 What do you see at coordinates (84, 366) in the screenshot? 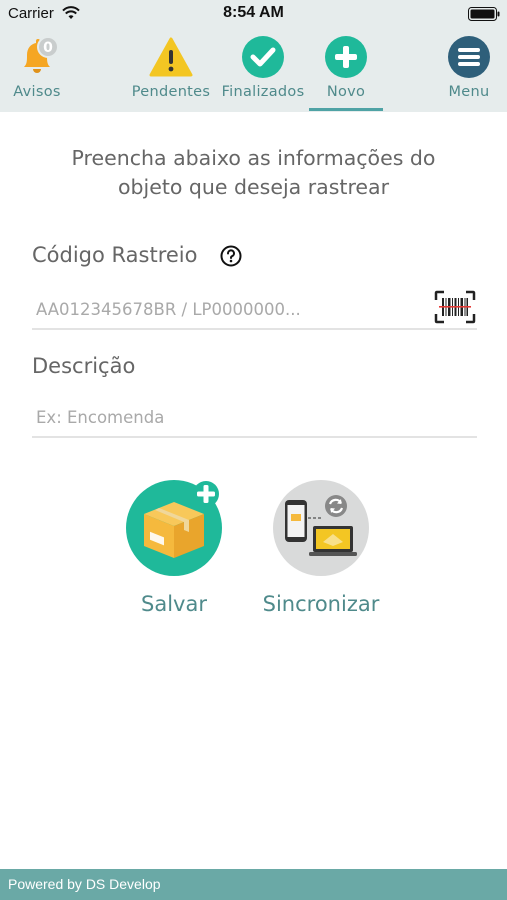
I see `description-label: Descrição` at bounding box center [84, 366].